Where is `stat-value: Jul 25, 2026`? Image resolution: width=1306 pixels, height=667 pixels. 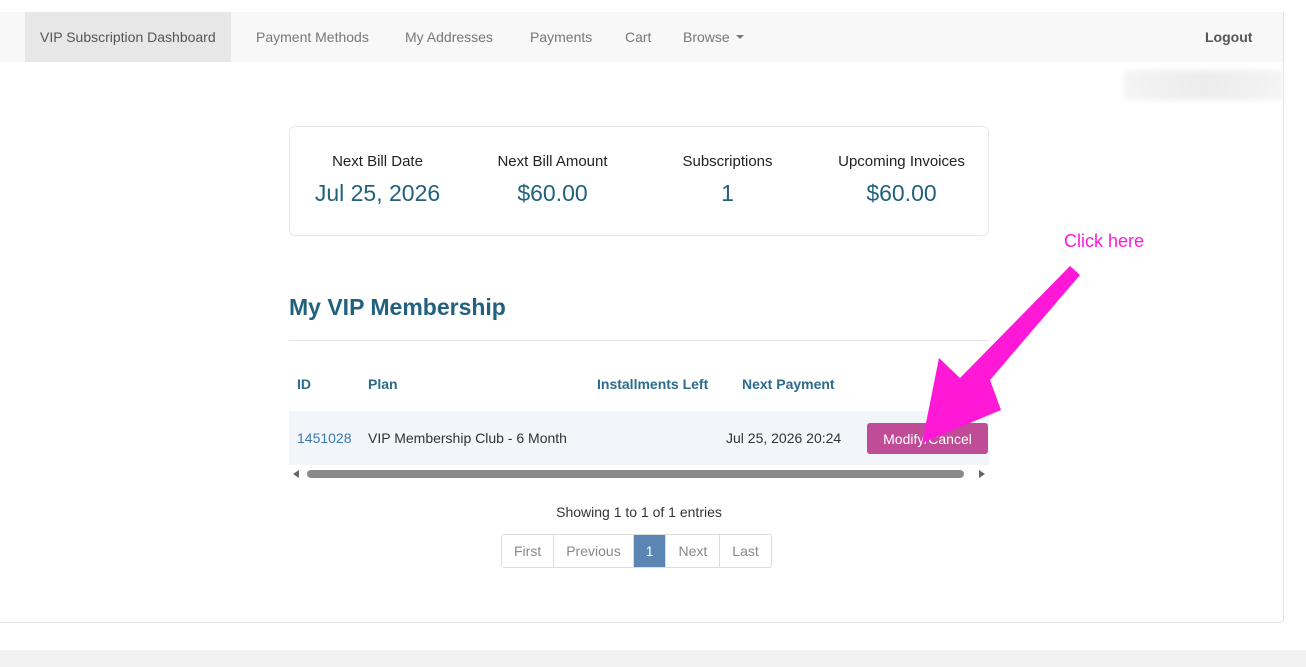
stat-value: Jul 25, 2026 is located at coordinates (377, 193).